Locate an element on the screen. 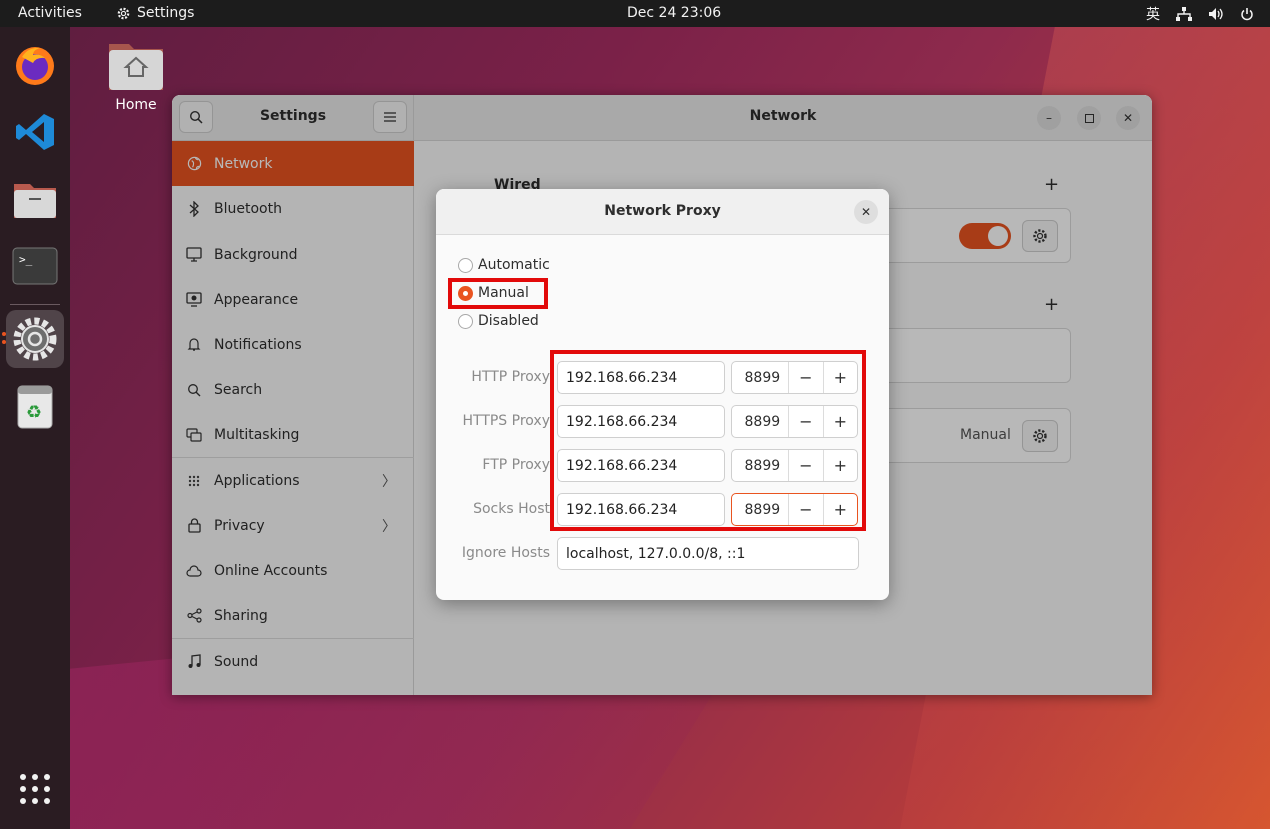 Image resolution: width=1270 pixels, height=829 pixels. app-menu: Settings is located at coordinates (155, 13).